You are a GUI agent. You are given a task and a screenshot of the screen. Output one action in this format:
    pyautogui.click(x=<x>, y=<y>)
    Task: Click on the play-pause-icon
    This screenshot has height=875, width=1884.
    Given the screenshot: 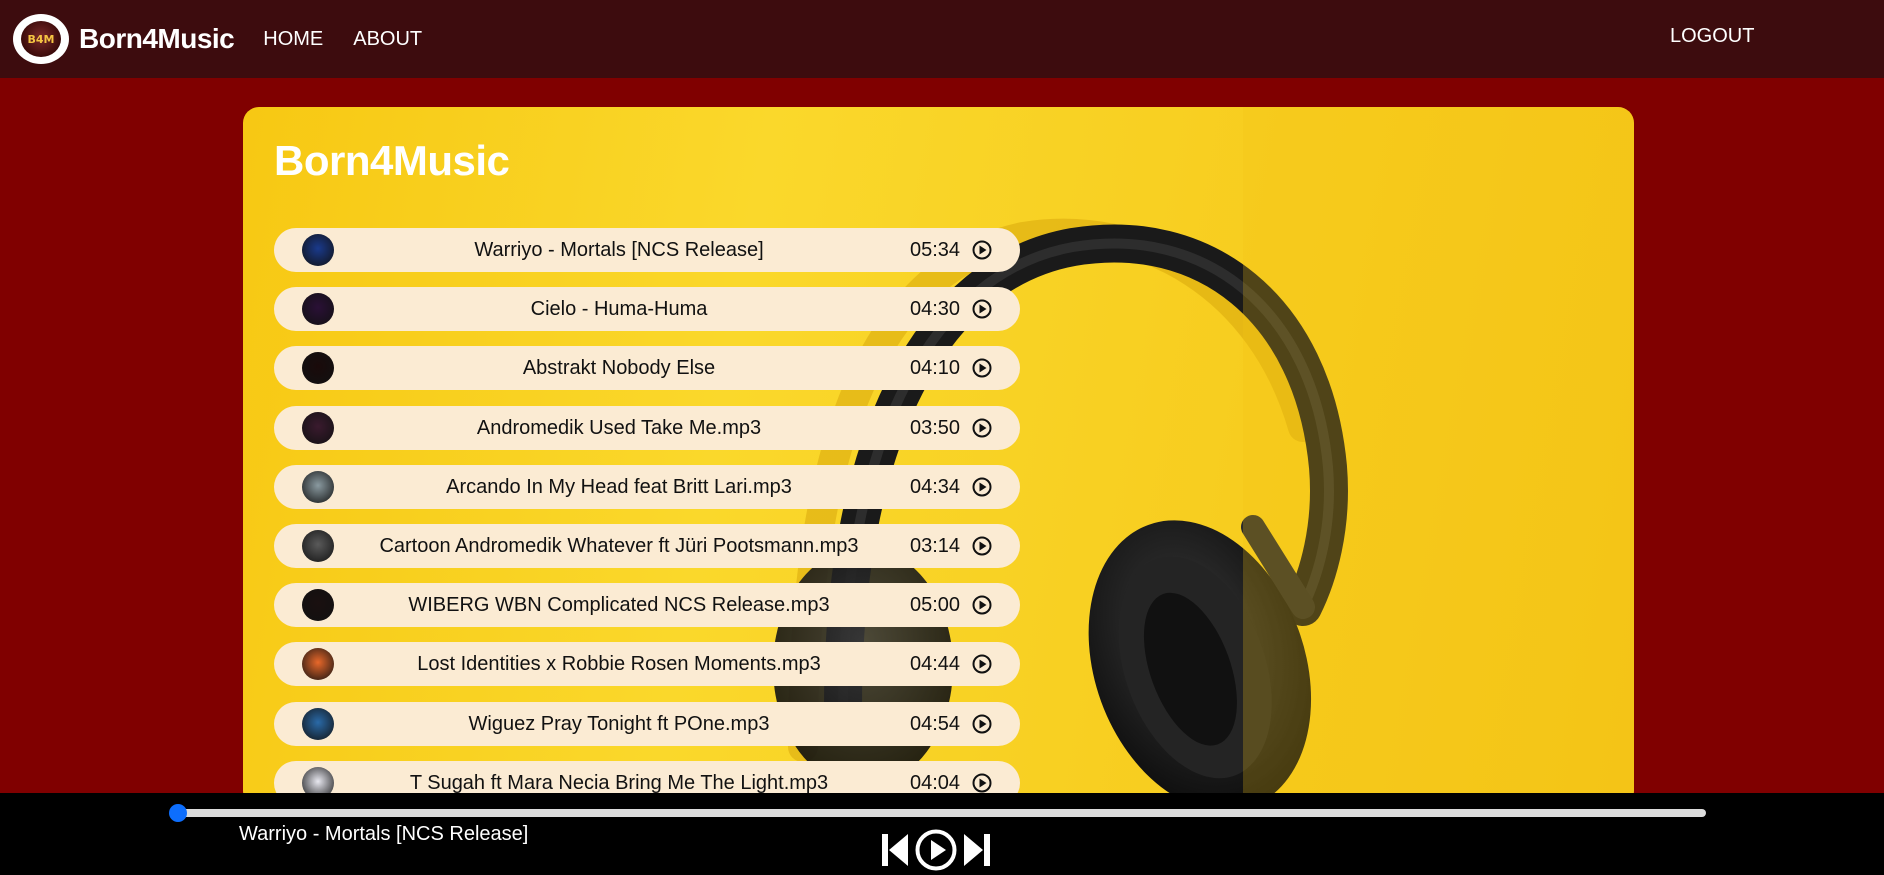 What is the action you would take?
    pyautogui.click(x=936, y=850)
    